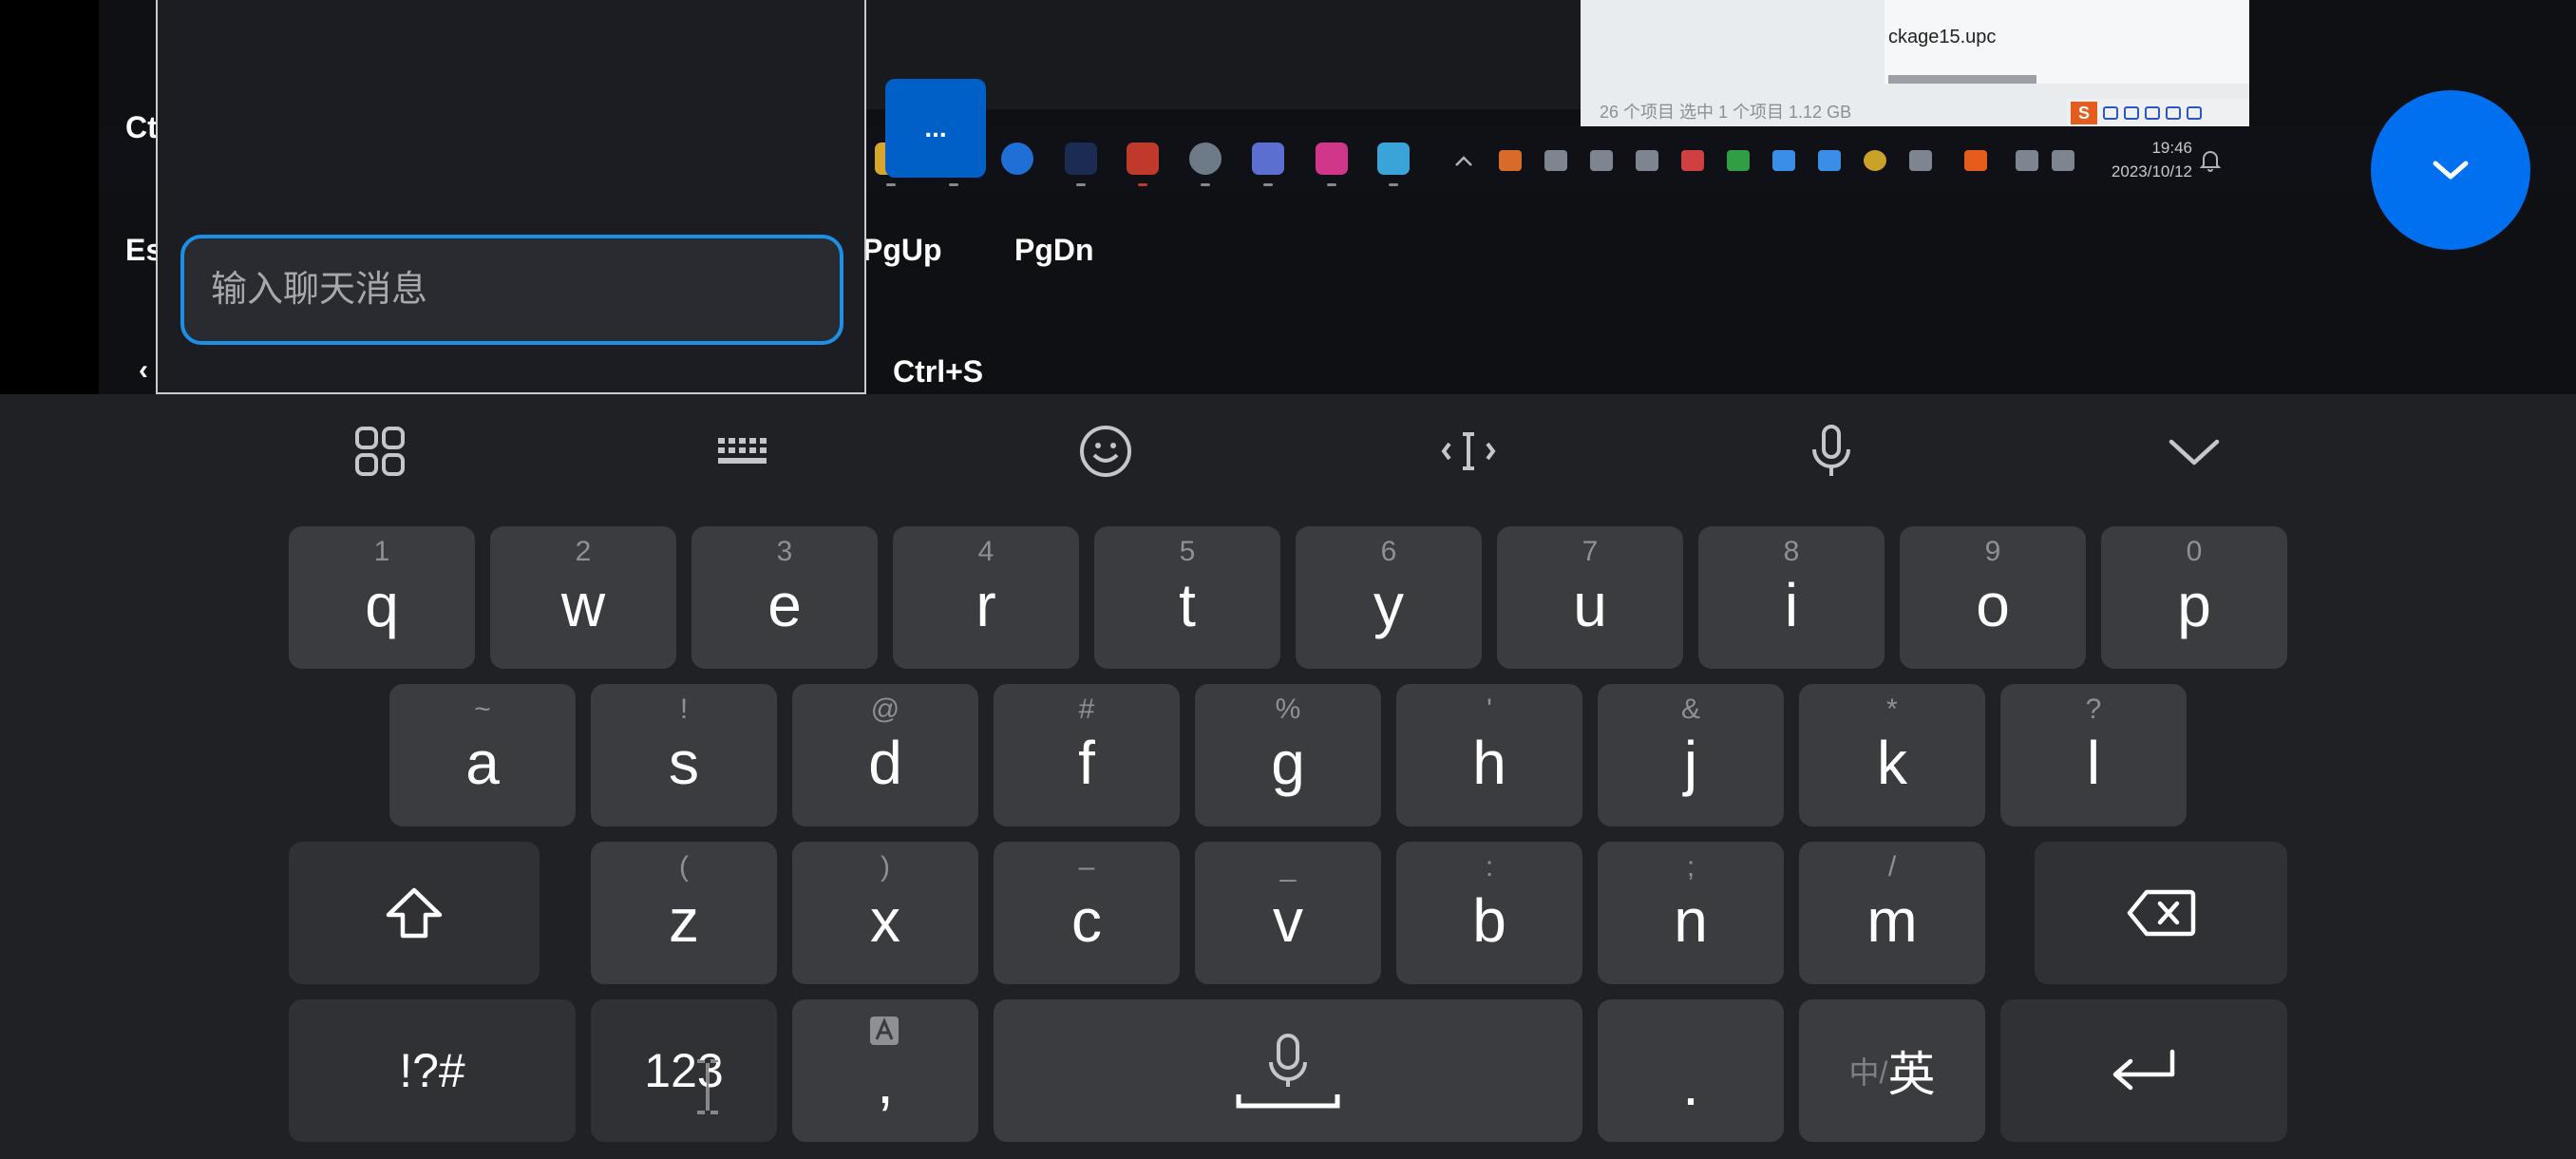 This screenshot has width=2576, height=1159. I want to click on key-k: * k, so click(1892, 755).